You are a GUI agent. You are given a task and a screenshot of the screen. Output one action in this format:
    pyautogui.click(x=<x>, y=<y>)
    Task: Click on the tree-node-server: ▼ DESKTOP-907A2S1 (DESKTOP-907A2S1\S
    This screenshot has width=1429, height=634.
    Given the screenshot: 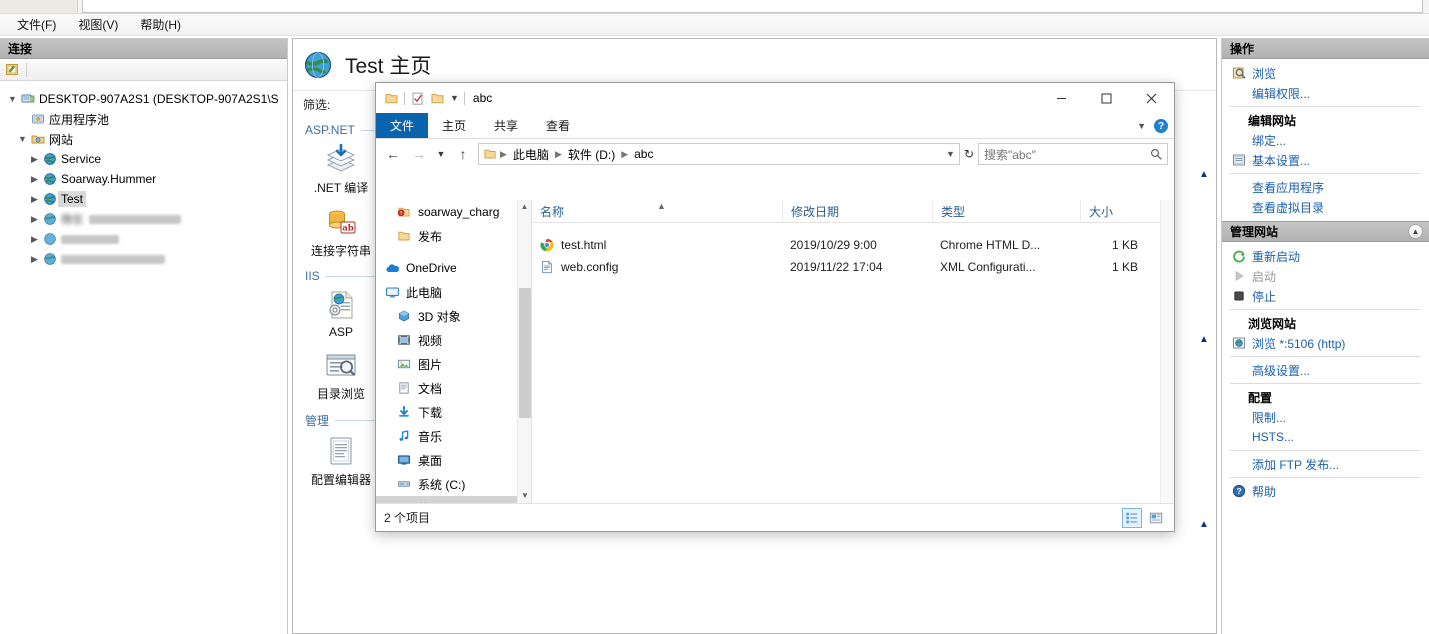 What is the action you would take?
    pyautogui.click(x=146, y=99)
    